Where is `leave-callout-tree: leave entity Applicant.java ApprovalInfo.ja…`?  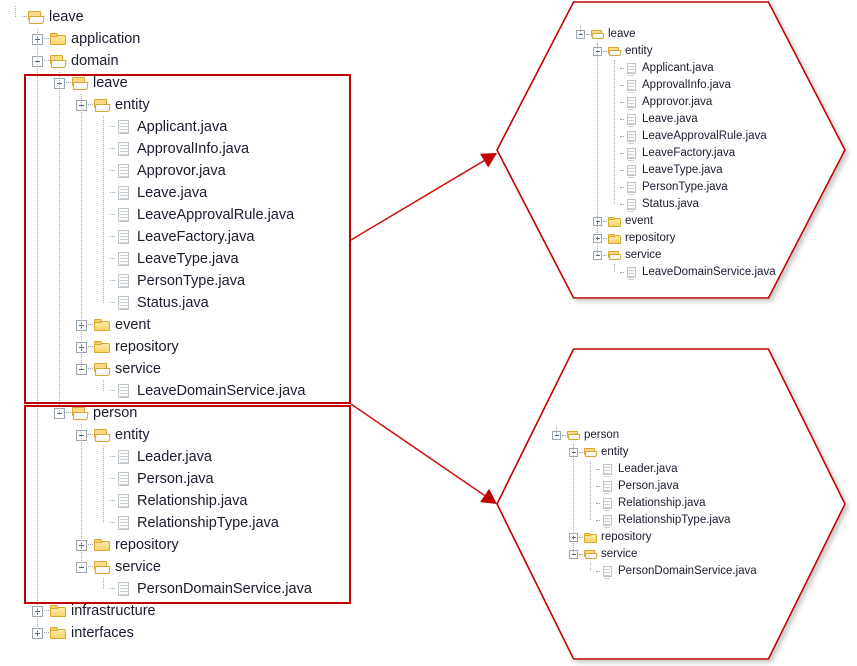
leave-callout-tree: leave entity Applicant.java ApprovalInfo.ja… is located at coordinates (674, 153).